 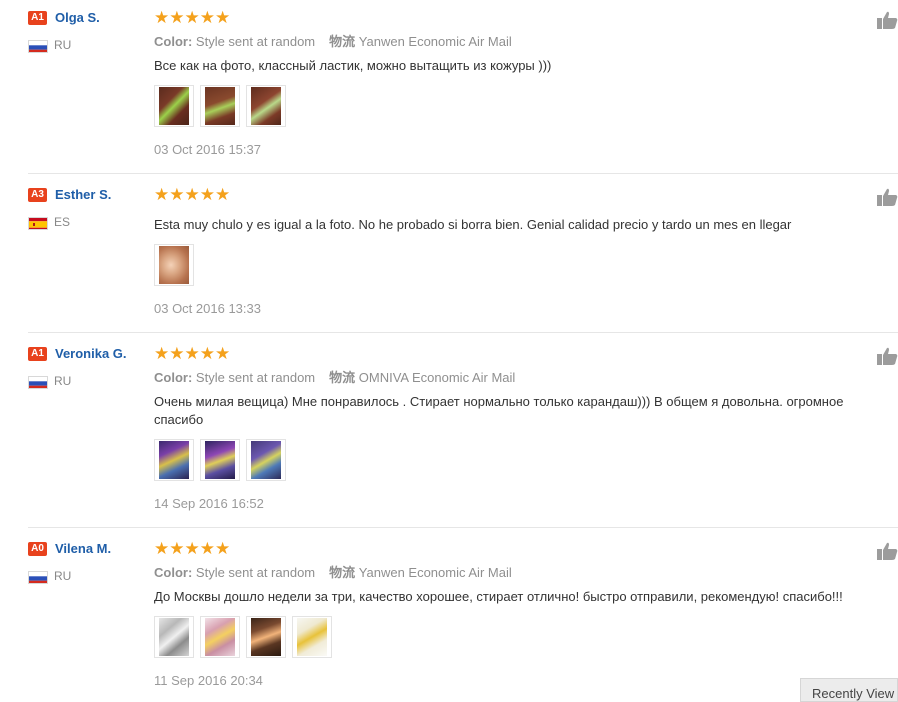 What do you see at coordinates (91, 354) in the screenshot?
I see `buyer-name-link: Veronika G.` at bounding box center [91, 354].